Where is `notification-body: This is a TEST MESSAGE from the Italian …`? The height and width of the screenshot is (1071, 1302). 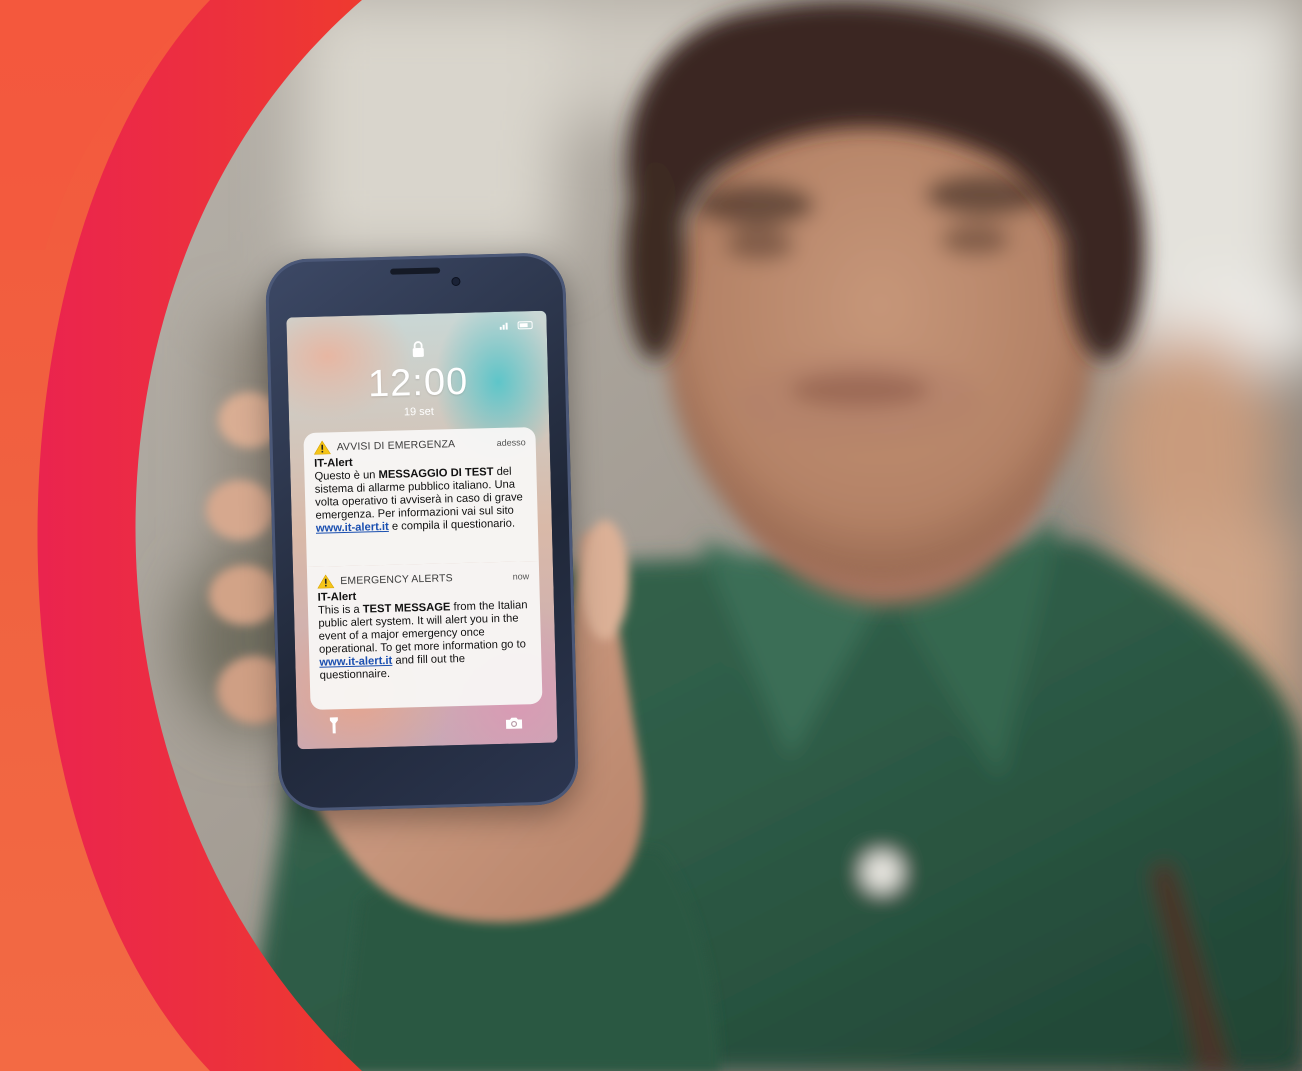
notification-body: This is a TEST MESSAGE from the Italian … is located at coordinates (425, 641).